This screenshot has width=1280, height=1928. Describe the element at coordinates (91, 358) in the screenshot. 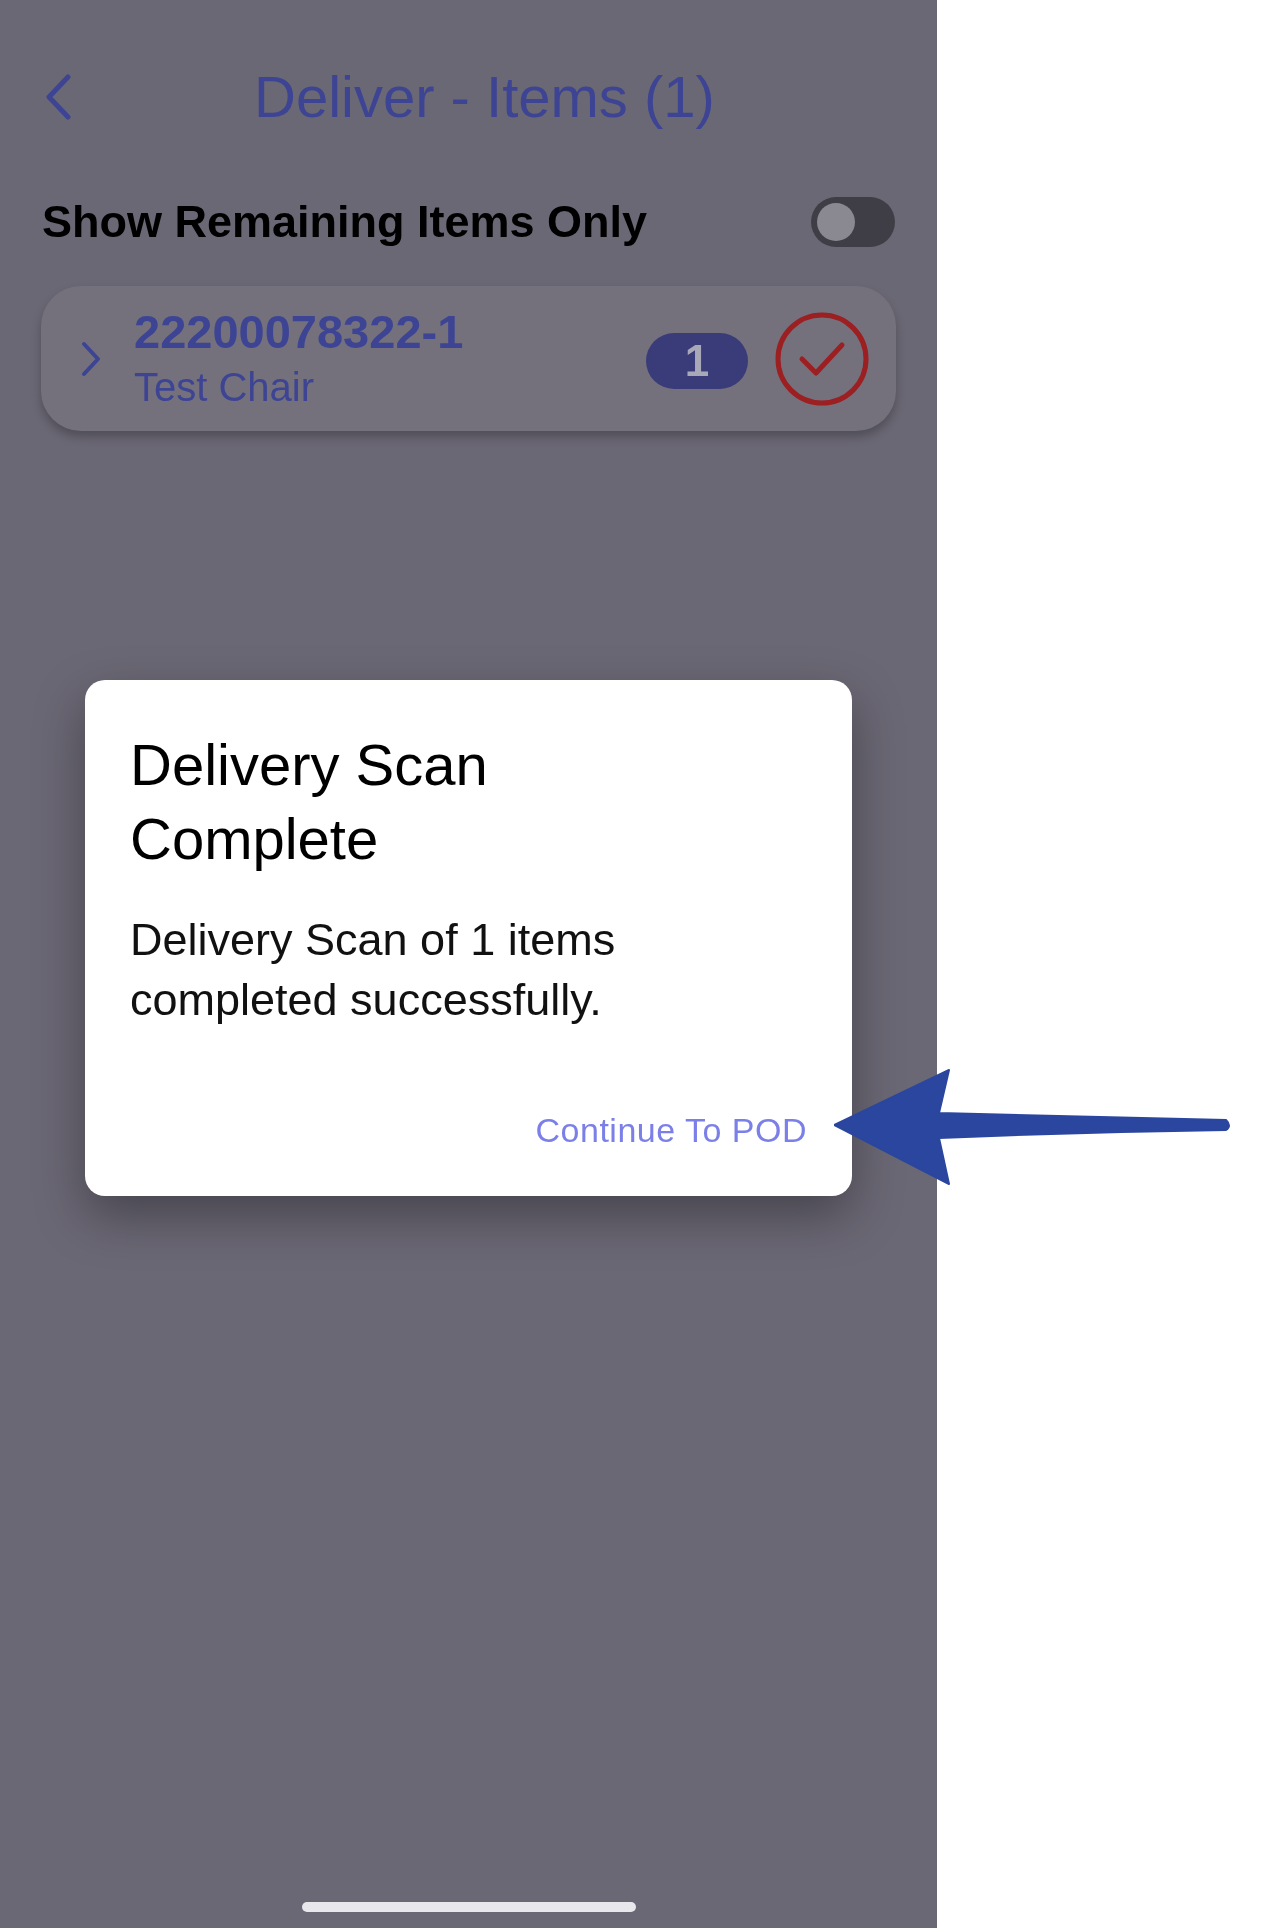

I see `chevron-icon` at that location.